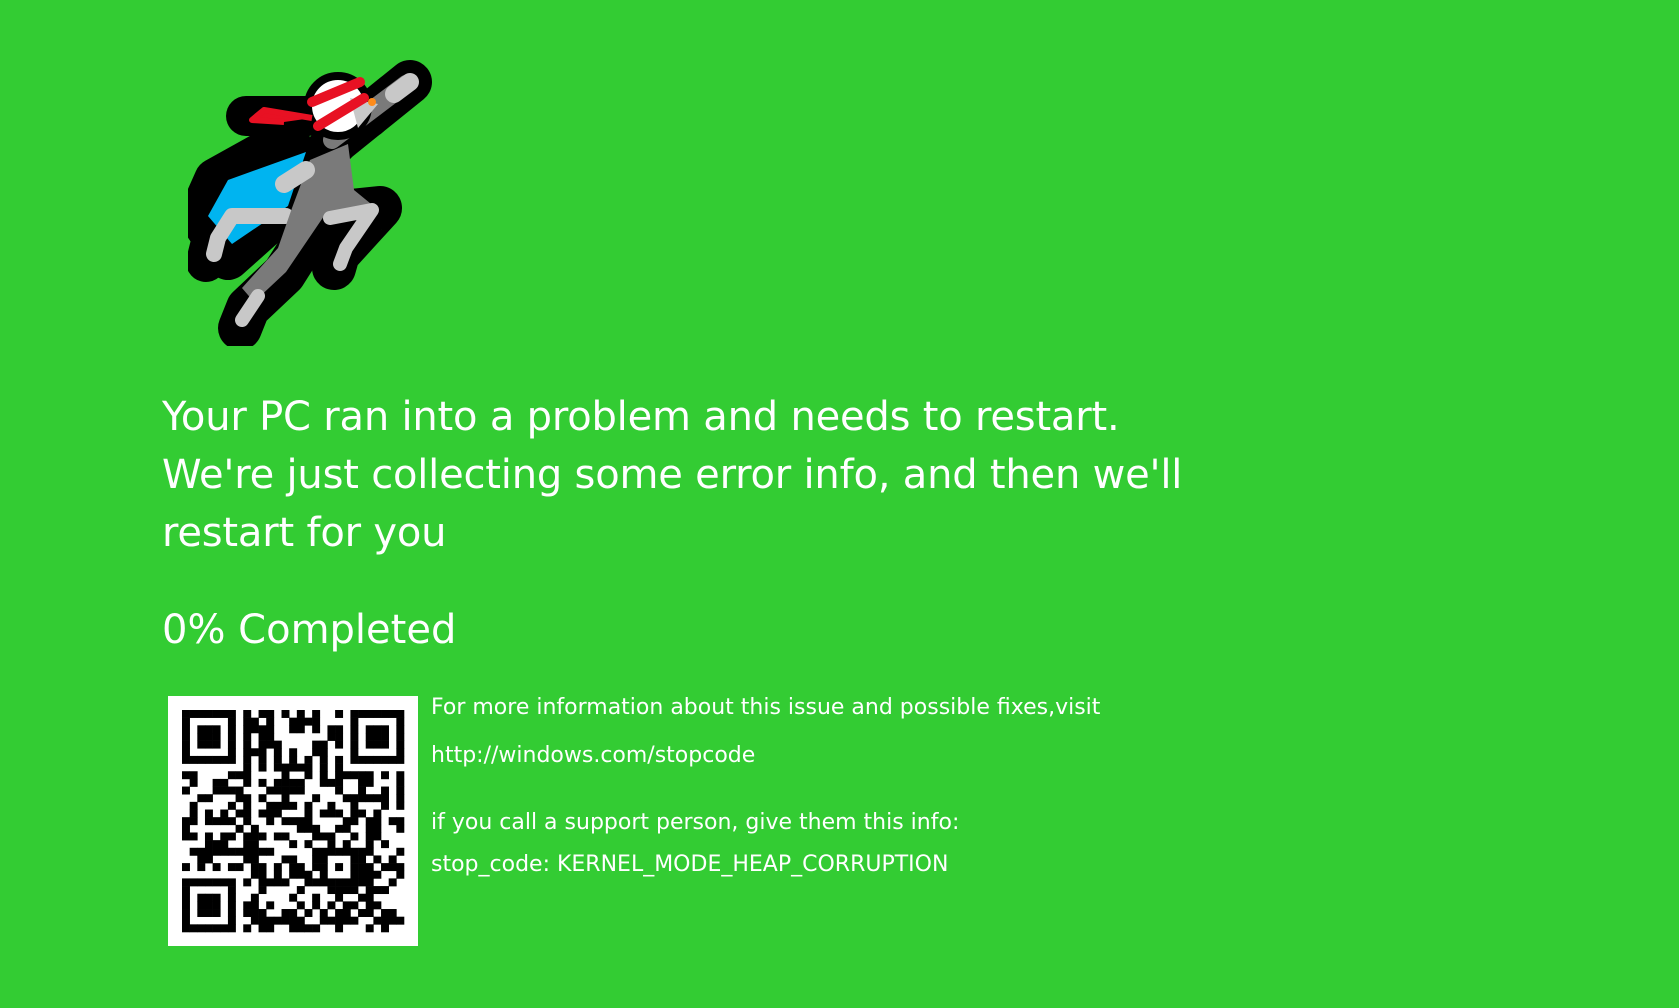 This screenshot has height=1008, width=1679. I want to click on stopcode-url-link: http://windows.com/stopcode, so click(593, 756).